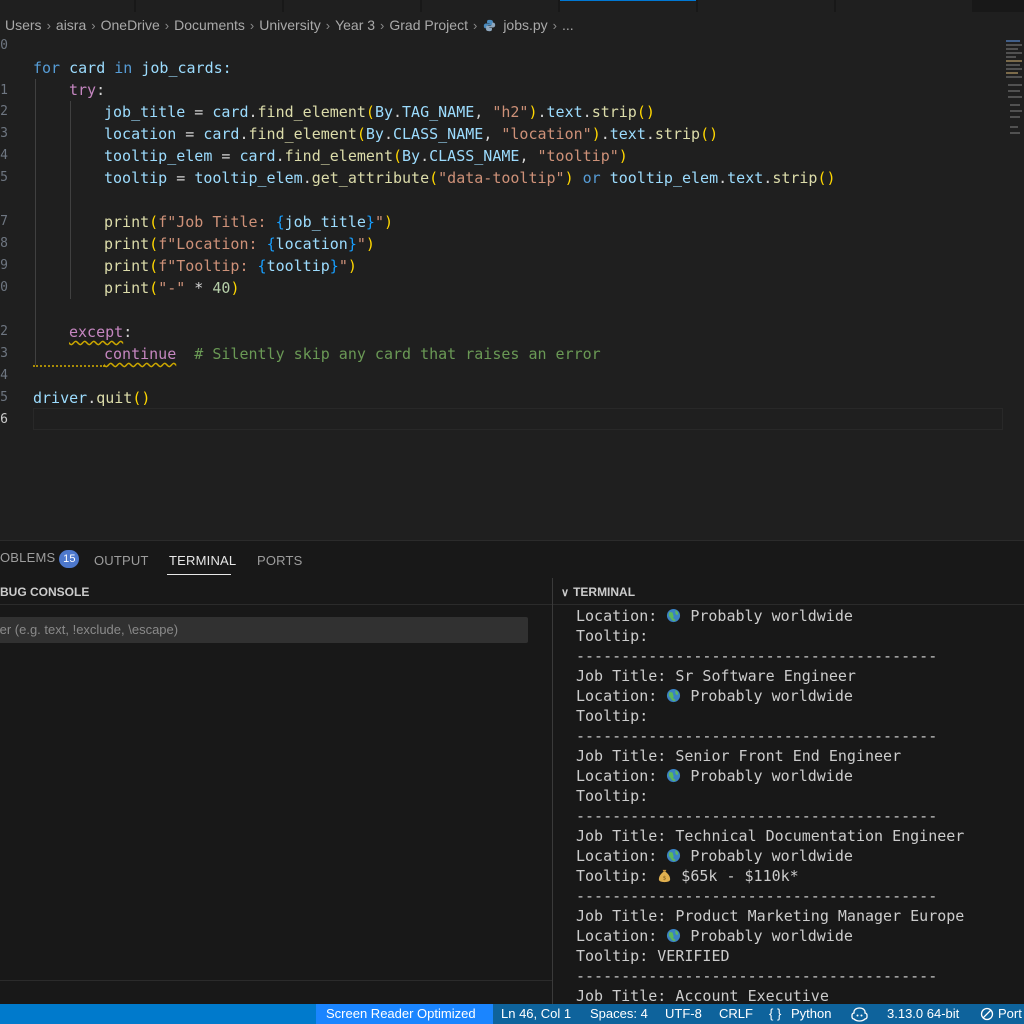 This screenshot has height=1024, width=1024. What do you see at coordinates (69, 559) in the screenshot?
I see `problems-count-badge: 15` at bounding box center [69, 559].